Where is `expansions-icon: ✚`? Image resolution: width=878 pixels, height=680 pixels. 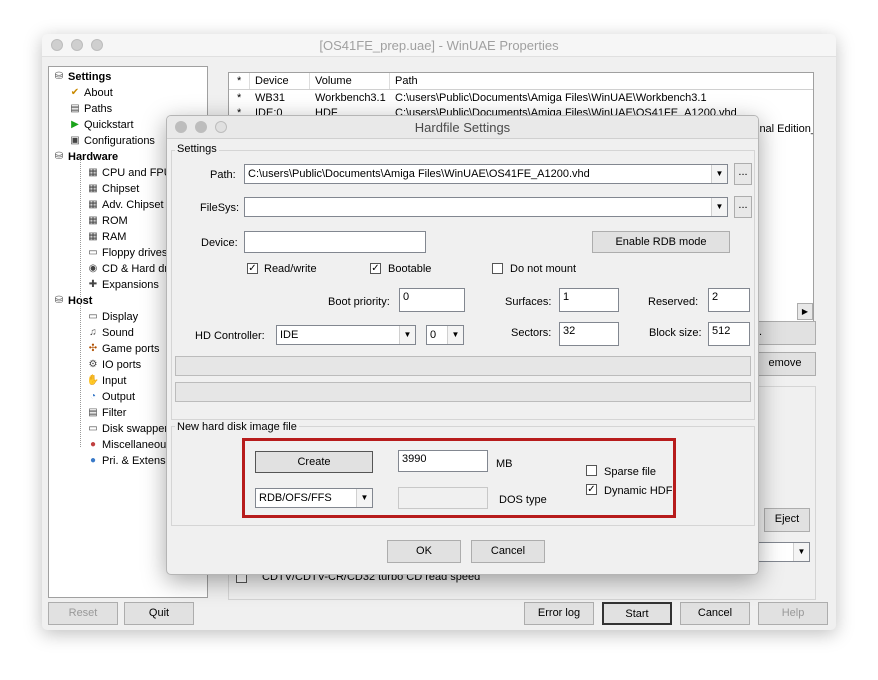 expansions-icon: ✚ is located at coordinates (93, 285).